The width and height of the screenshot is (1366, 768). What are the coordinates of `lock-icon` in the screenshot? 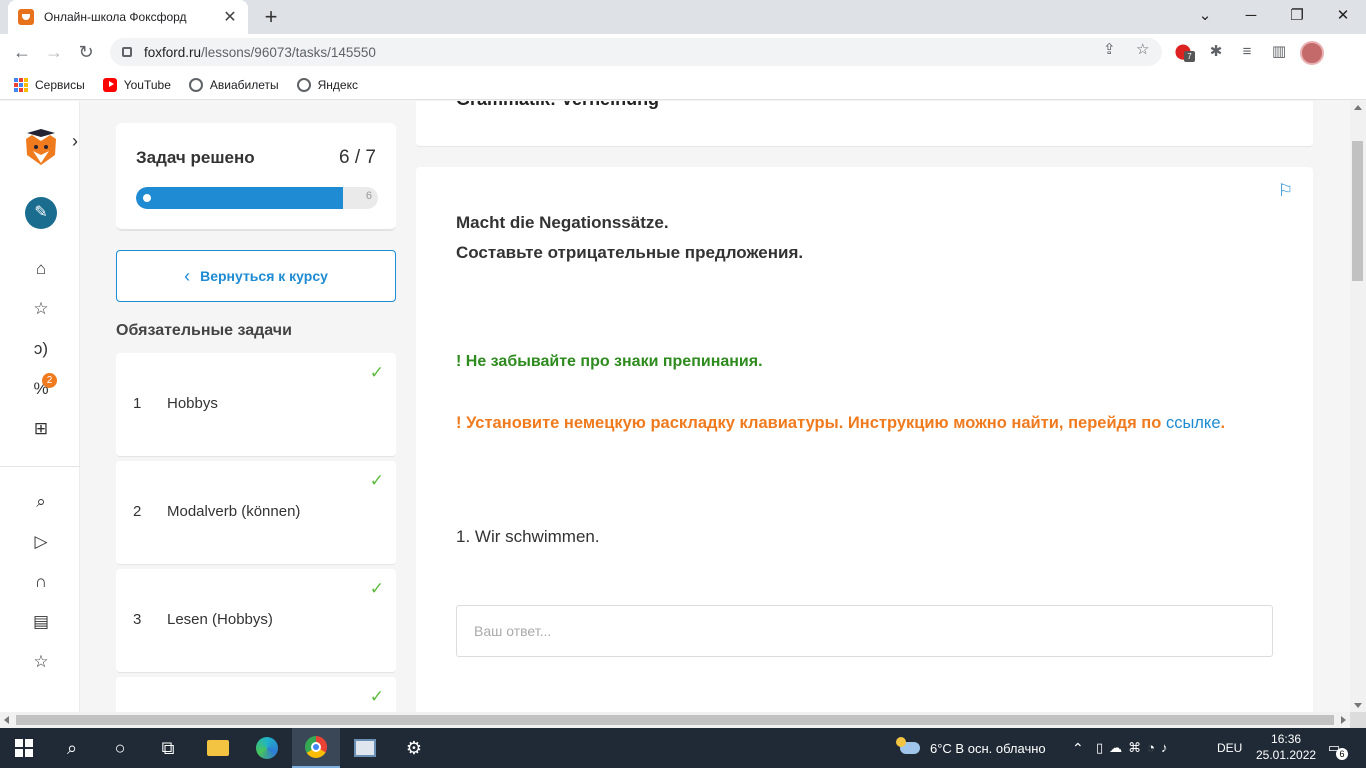 It's located at (127, 52).